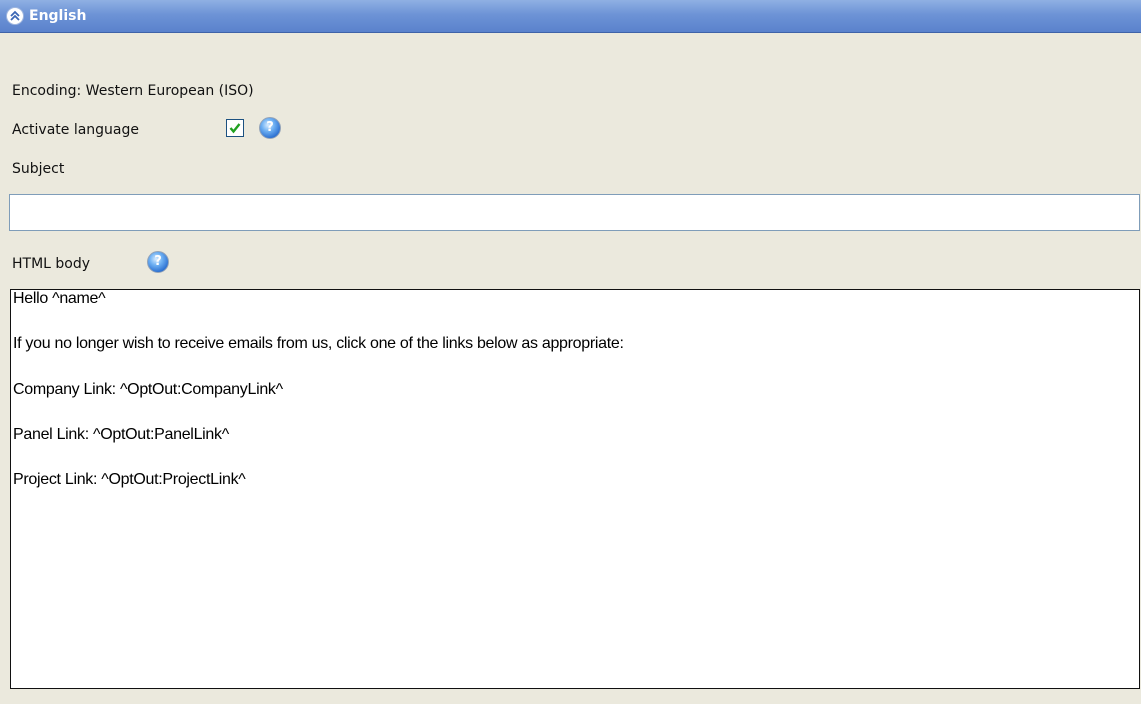 This screenshot has width=1141, height=704. What do you see at coordinates (235, 128) in the screenshot?
I see `activate-language-checkbox` at bounding box center [235, 128].